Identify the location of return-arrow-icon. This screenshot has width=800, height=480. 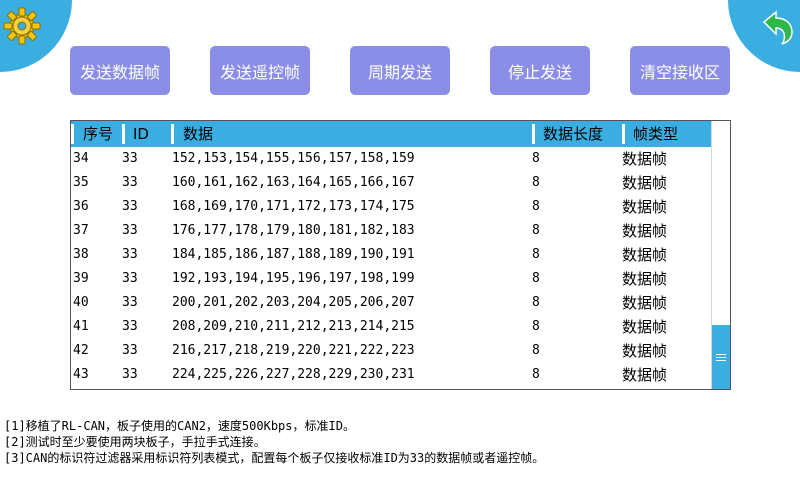
(778, 28).